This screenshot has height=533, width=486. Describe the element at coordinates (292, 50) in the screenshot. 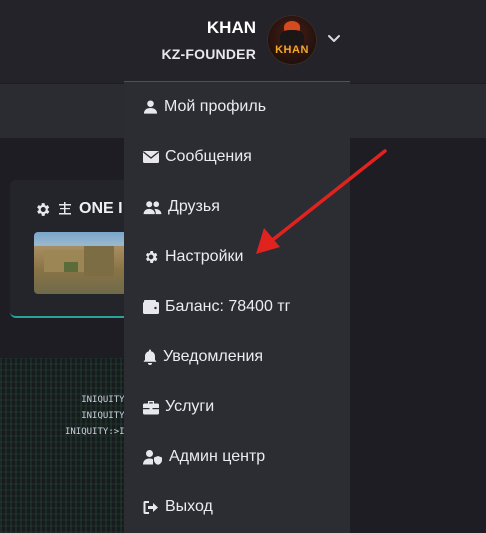

I see `avatar-text: KHAN` at that location.